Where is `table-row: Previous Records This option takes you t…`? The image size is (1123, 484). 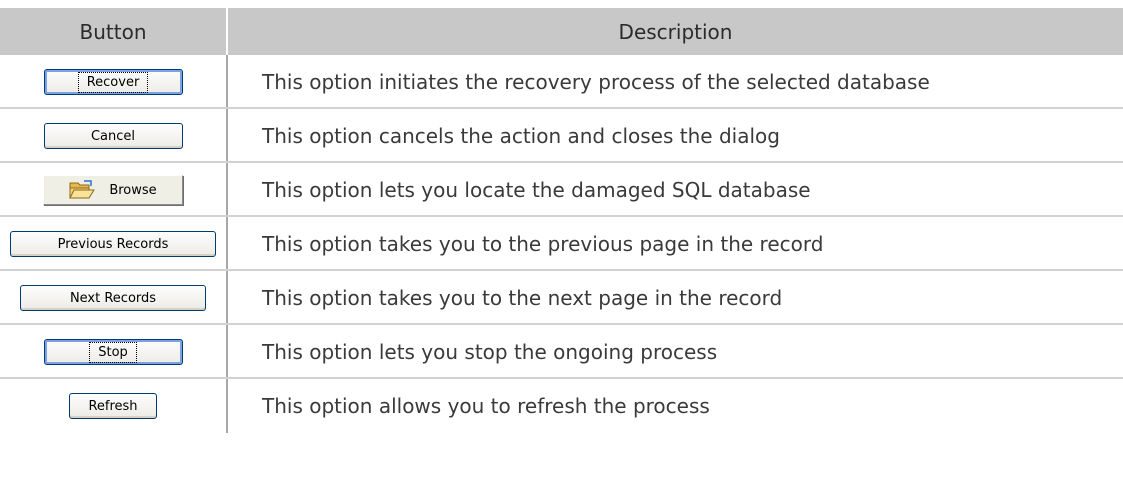 table-row: Previous Records This option takes you t… is located at coordinates (561, 244).